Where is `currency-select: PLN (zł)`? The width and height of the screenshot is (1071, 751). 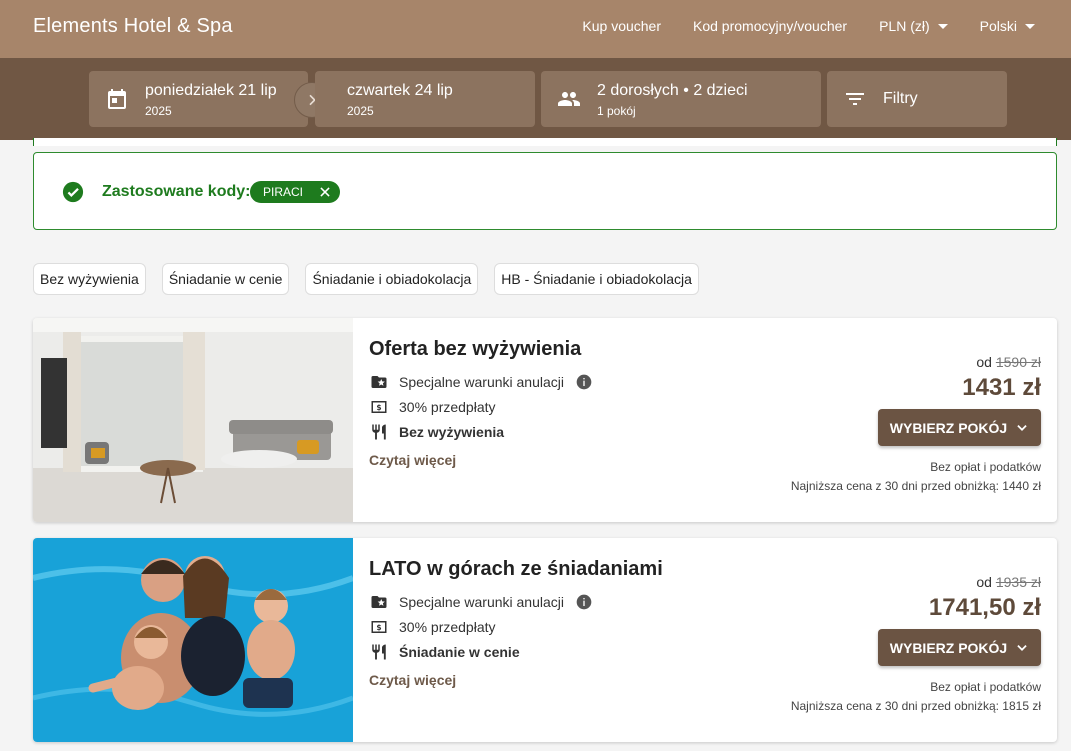 currency-select: PLN (zł) is located at coordinates (913, 26).